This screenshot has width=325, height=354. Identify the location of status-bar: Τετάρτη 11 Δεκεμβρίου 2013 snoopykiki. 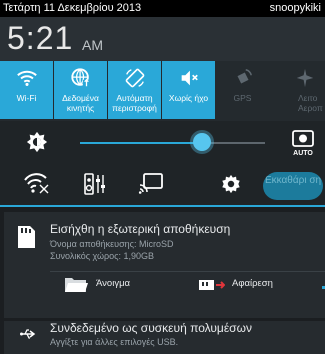
(162, 8).